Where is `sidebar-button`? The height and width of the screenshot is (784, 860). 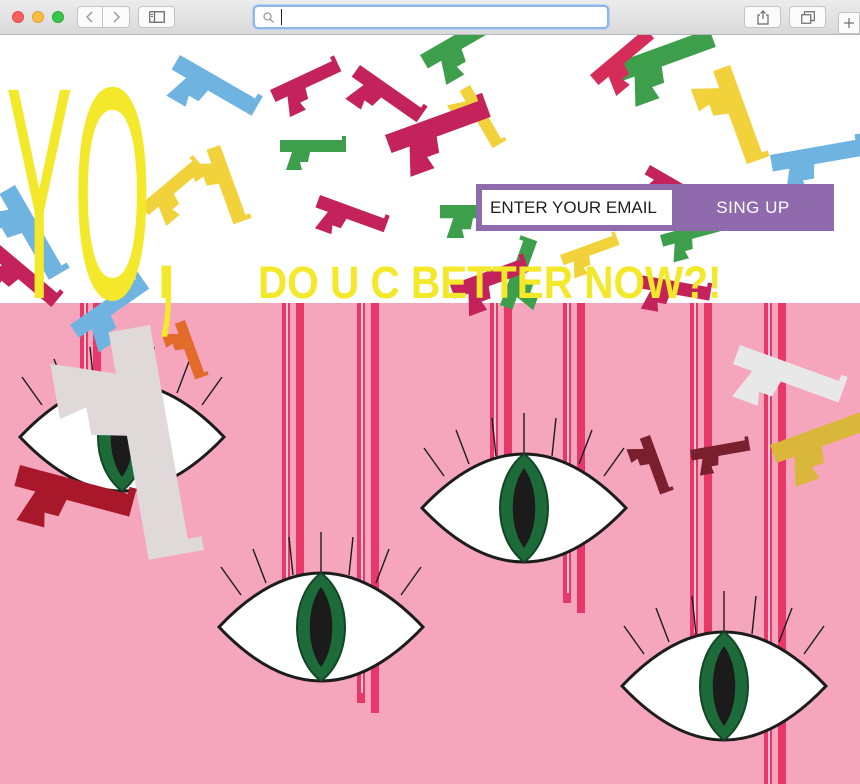 sidebar-button is located at coordinates (156, 17).